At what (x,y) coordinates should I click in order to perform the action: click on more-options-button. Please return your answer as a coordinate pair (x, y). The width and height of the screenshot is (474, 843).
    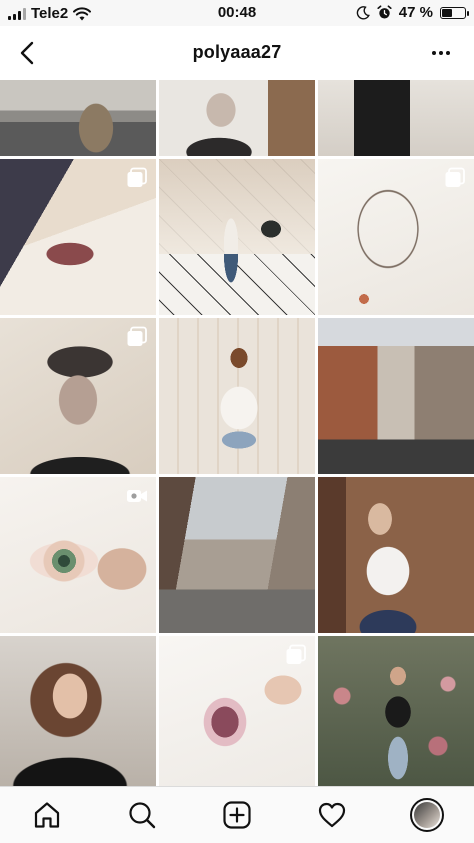
    Looking at the image, I should click on (441, 53).